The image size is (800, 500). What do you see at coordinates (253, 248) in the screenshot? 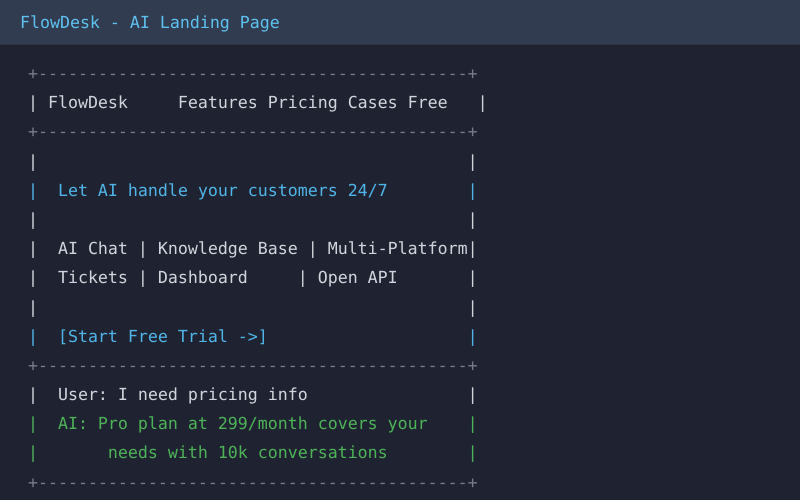
I see `ascii-text-line: | AI Chat | Knowledge Base | Multi-Platform|` at bounding box center [253, 248].